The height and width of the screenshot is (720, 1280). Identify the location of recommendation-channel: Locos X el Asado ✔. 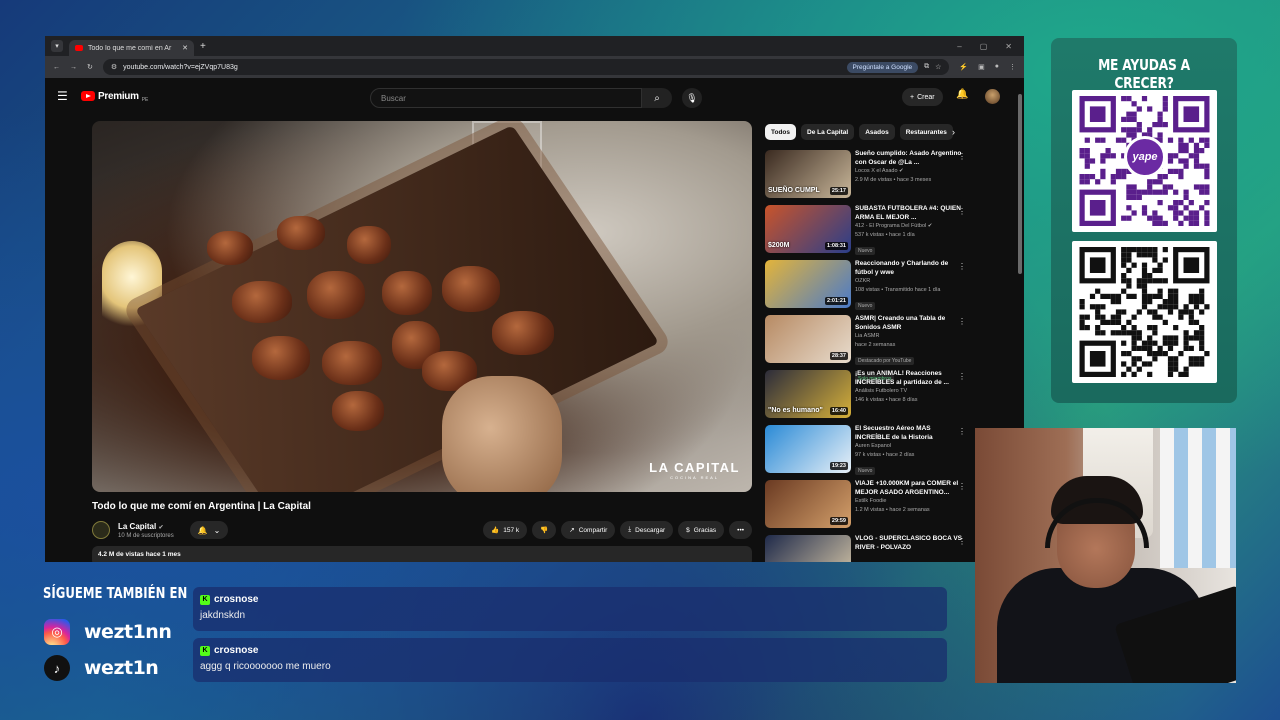
(910, 171).